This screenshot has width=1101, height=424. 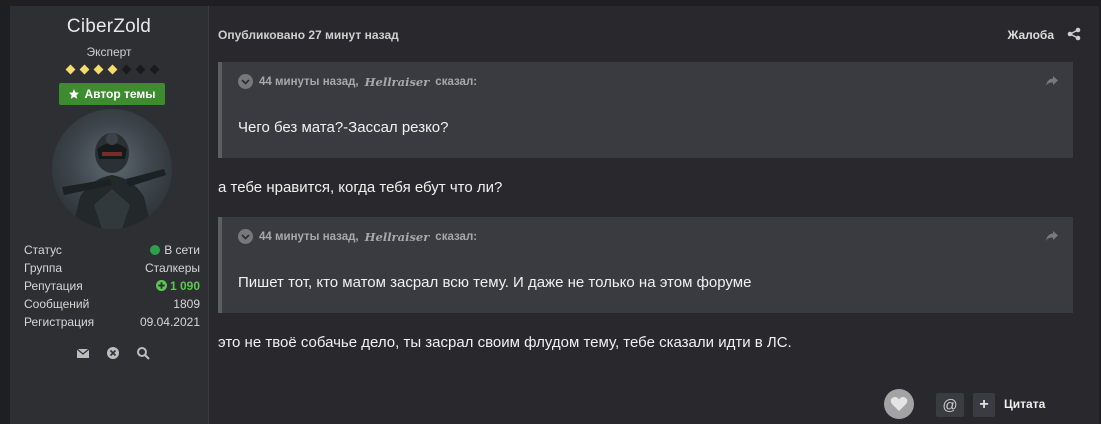 What do you see at coordinates (120, 94) in the screenshot?
I see `badge-label: Автор темы` at bounding box center [120, 94].